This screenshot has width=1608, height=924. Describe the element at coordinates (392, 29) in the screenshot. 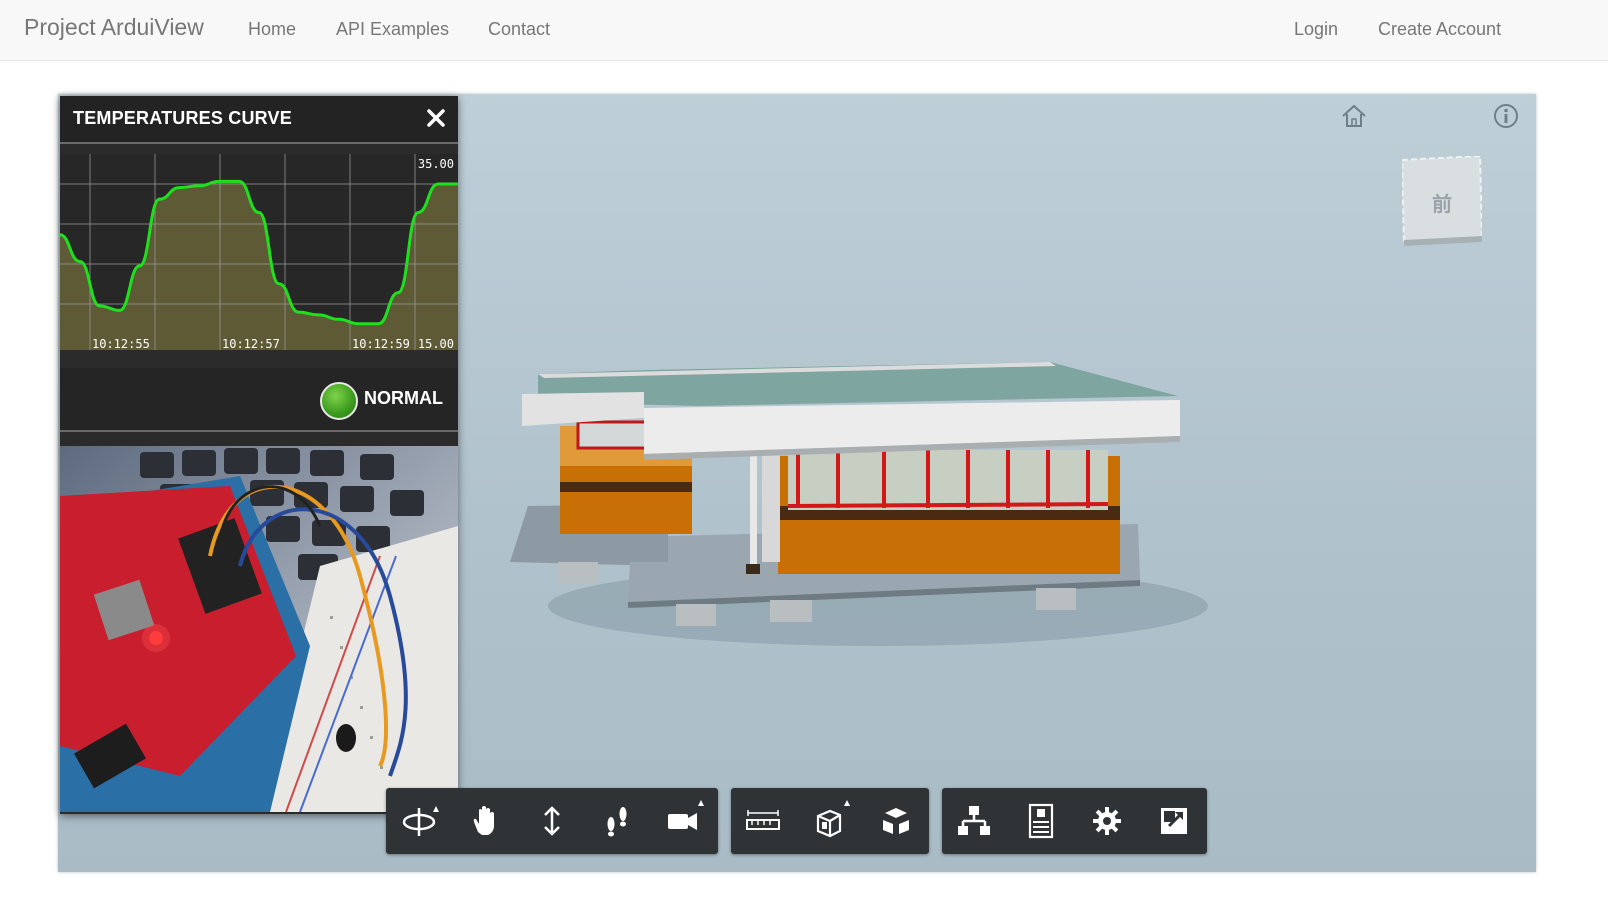

I see `nav-api-examples: API Examples` at that location.